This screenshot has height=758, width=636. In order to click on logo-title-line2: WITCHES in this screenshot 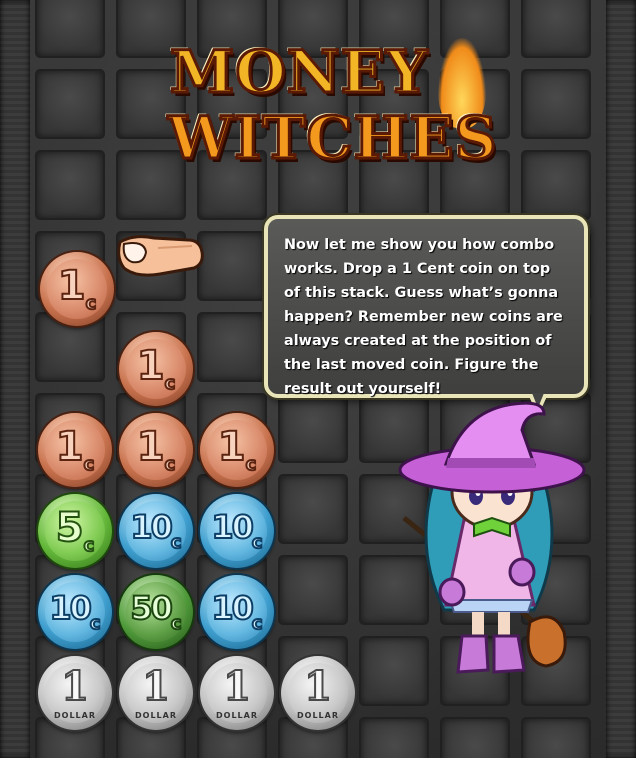, I will do `click(332, 138)`.